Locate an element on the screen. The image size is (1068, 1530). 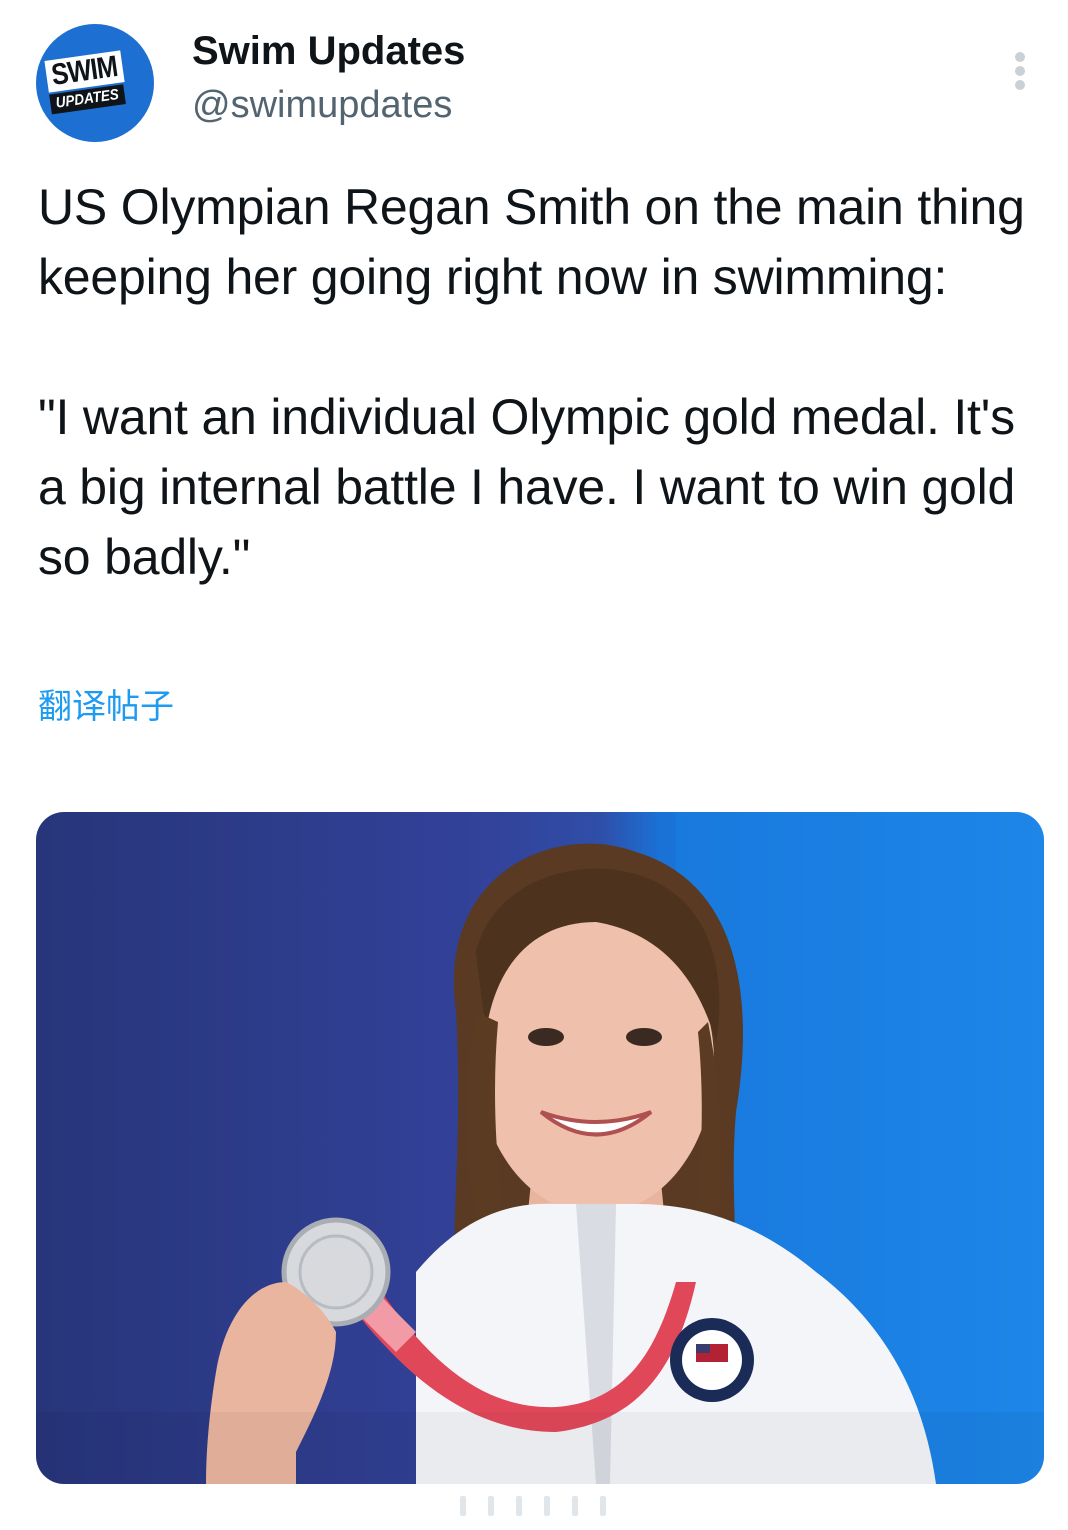
swim-updates-logo: SWIM UPDATES is located at coordinates (95, 83).